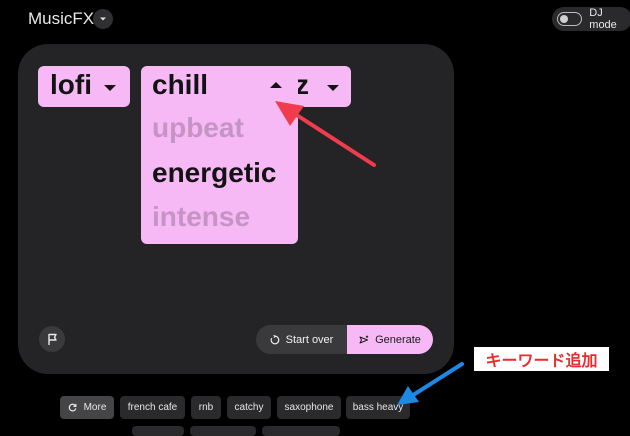 The image size is (630, 436). Describe the element at coordinates (72, 407) in the screenshot. I see `refresh-icon` at that location.